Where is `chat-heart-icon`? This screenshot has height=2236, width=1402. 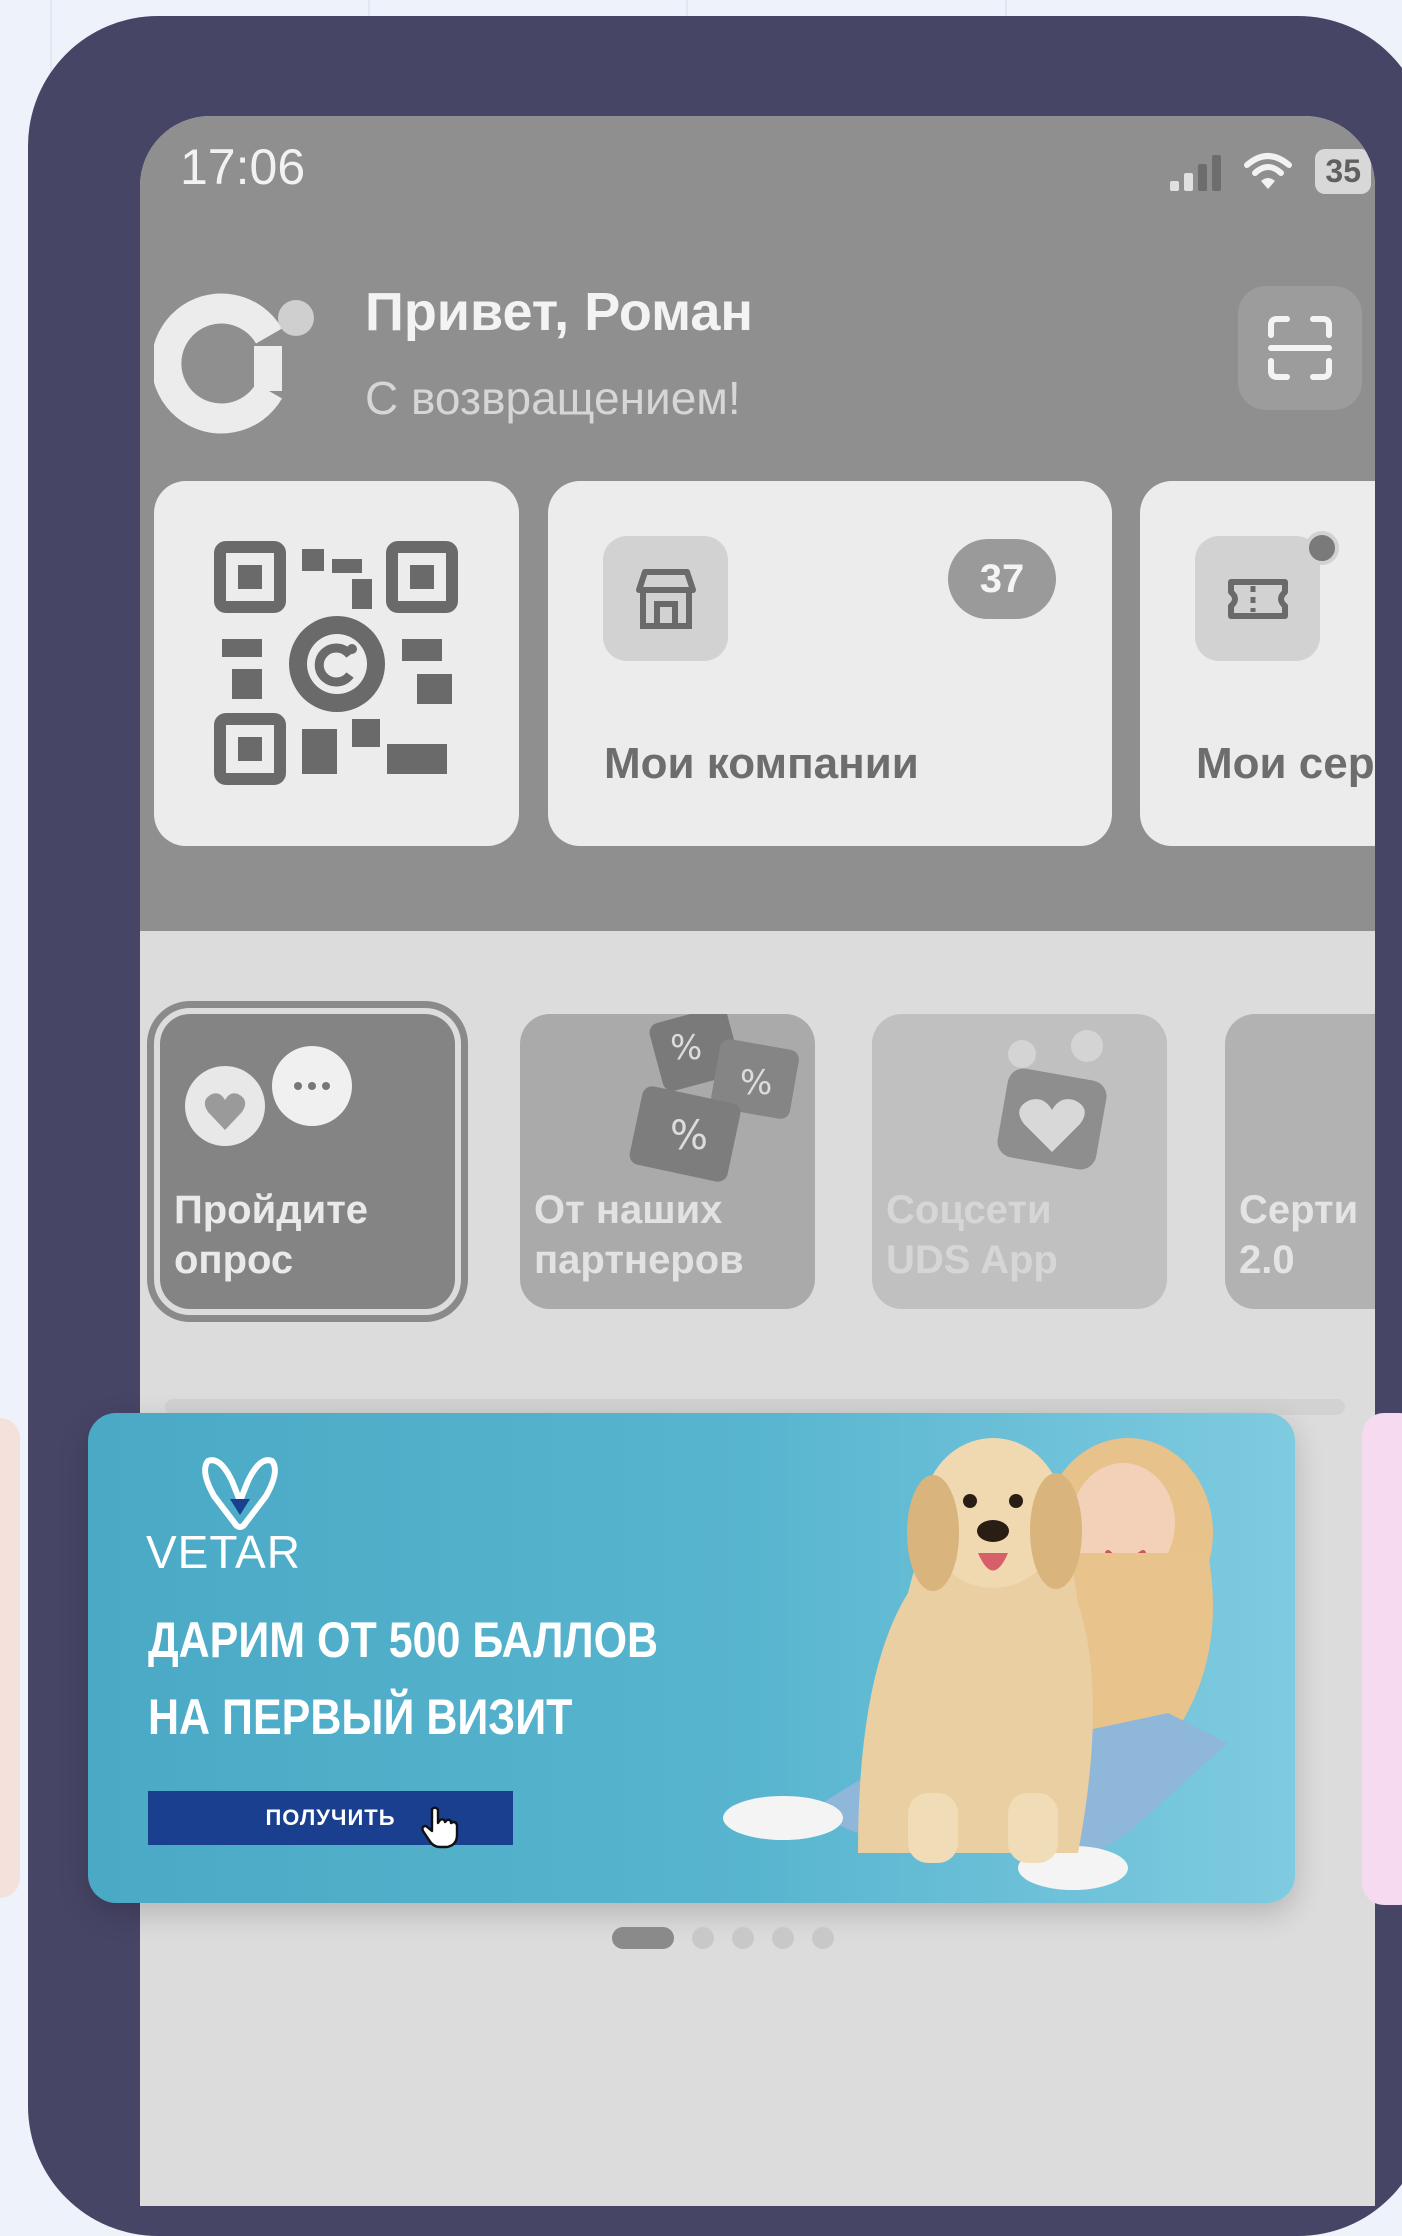 chat-heart-icon is located at coordinates (268, 1096).